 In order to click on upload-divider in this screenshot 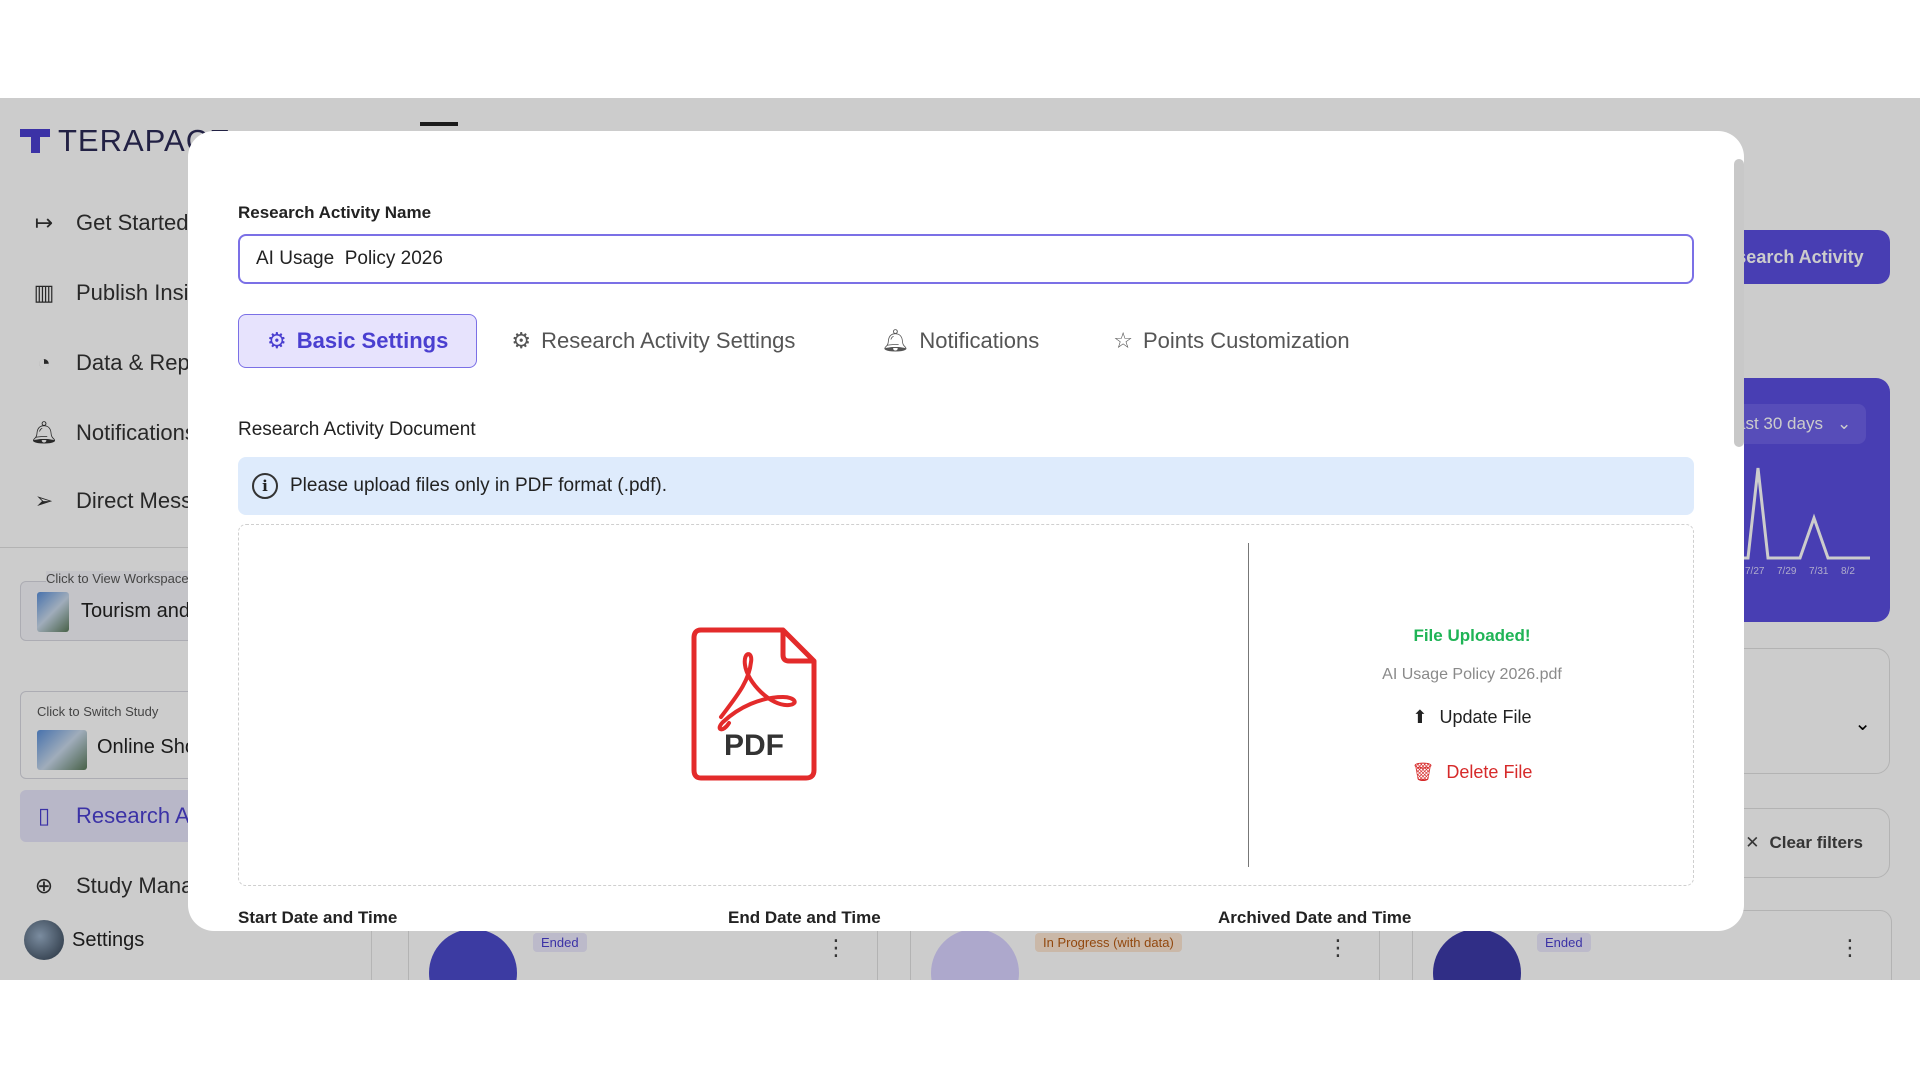, I will do `click(1248, 705)`.